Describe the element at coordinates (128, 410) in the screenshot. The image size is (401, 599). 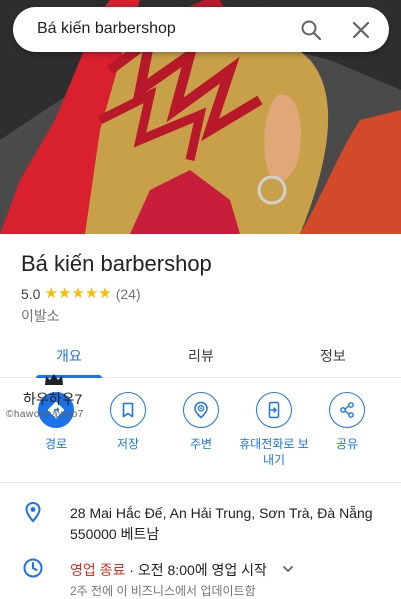
I see `bookmark-icon` at that location.